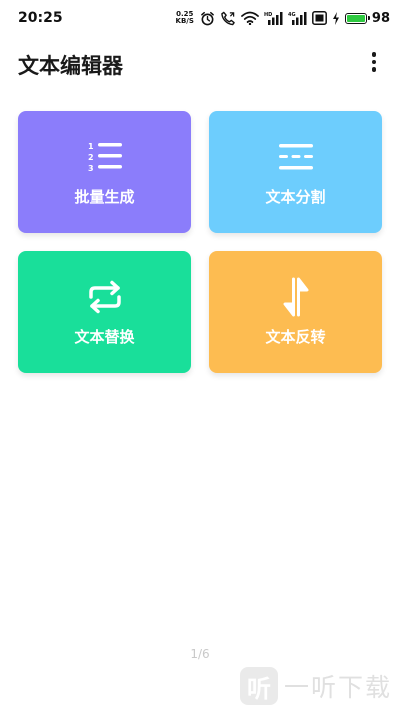 The image size is (400, 711). Describe the element at coordinates (292, 15) in the screenshot. I see `signal2-label: 4G` at that location.